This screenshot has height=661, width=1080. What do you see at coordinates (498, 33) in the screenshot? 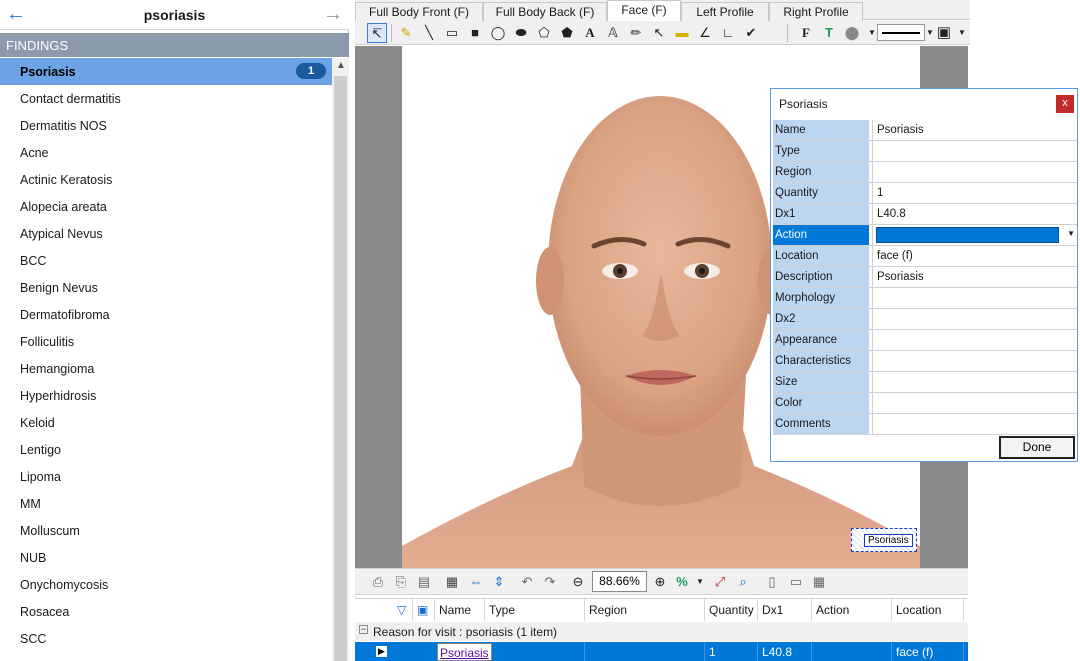
I see `ellipse-icon: ◯` at bounding box center [498, 33].